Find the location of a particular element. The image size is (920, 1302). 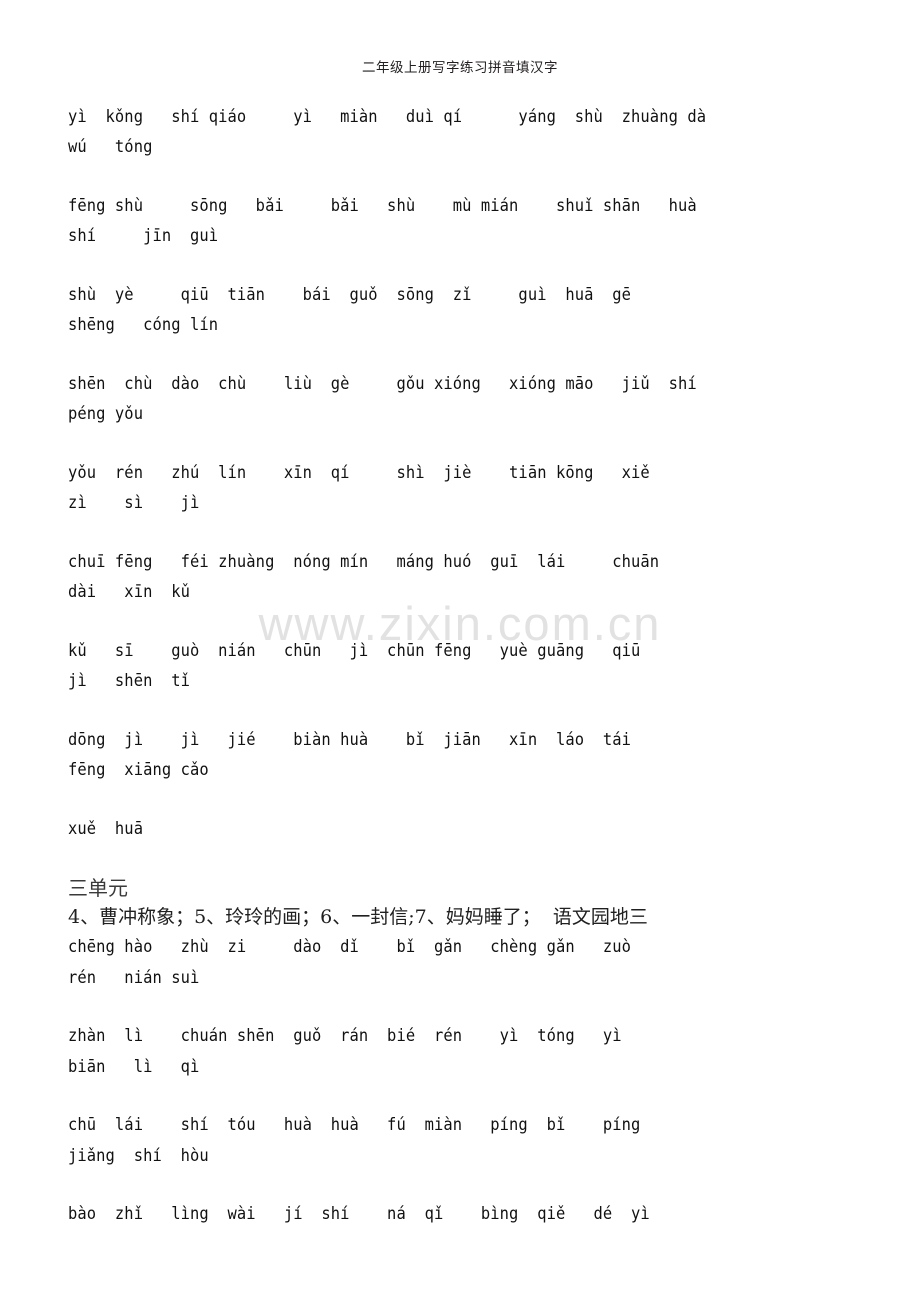

lesson-list: 4、曹冲称象；5、玲玲的画；6、一封信;7、妈妈睡了； 语文园地三 is located at coordinates (358, 917).